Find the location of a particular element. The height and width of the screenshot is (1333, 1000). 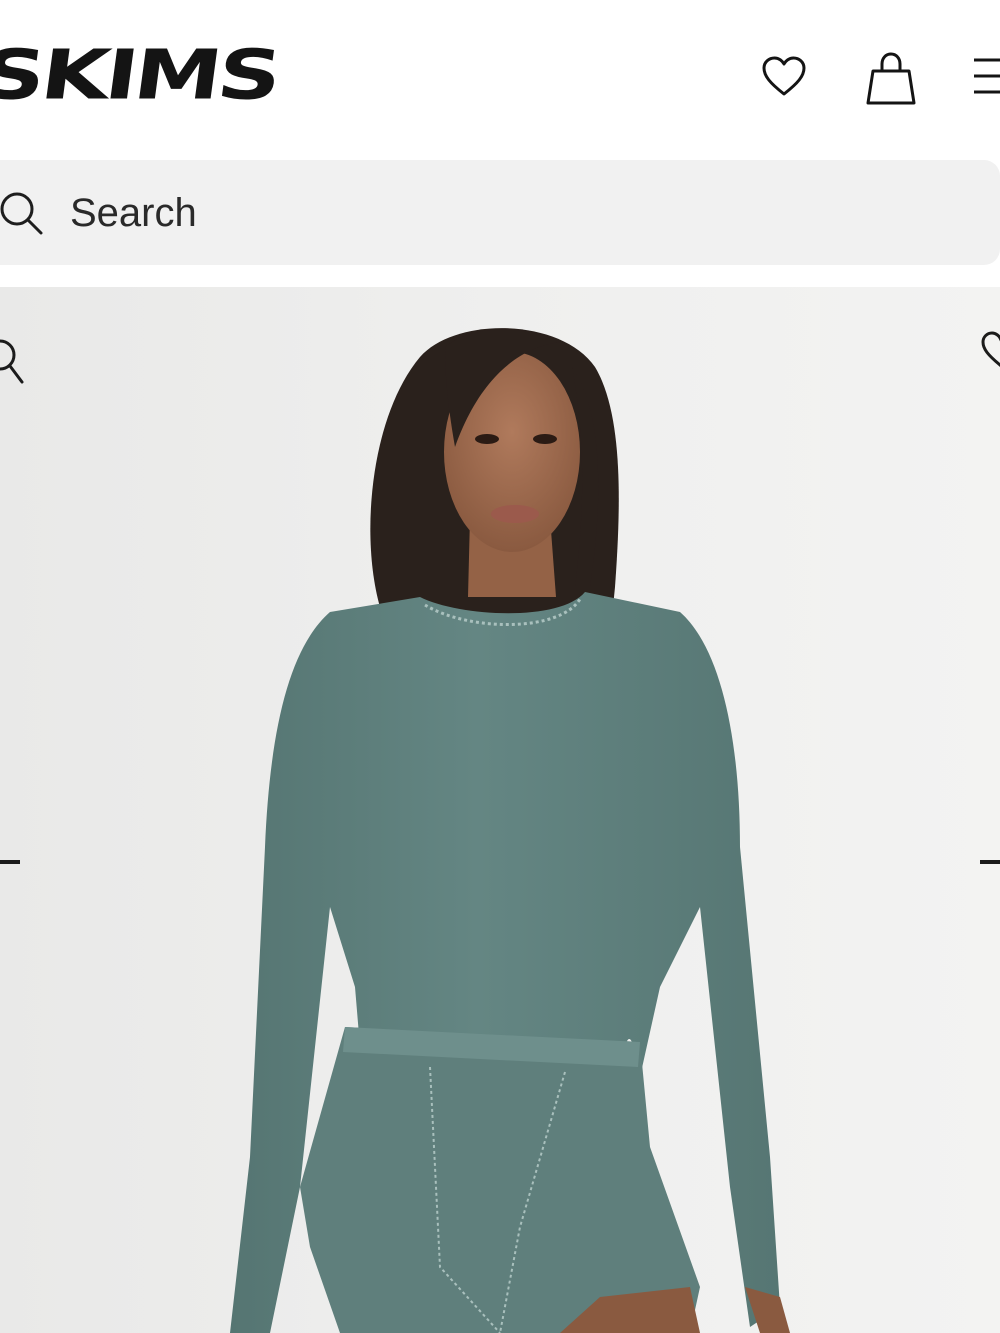

search-icon is located at coordinates (21, 213).